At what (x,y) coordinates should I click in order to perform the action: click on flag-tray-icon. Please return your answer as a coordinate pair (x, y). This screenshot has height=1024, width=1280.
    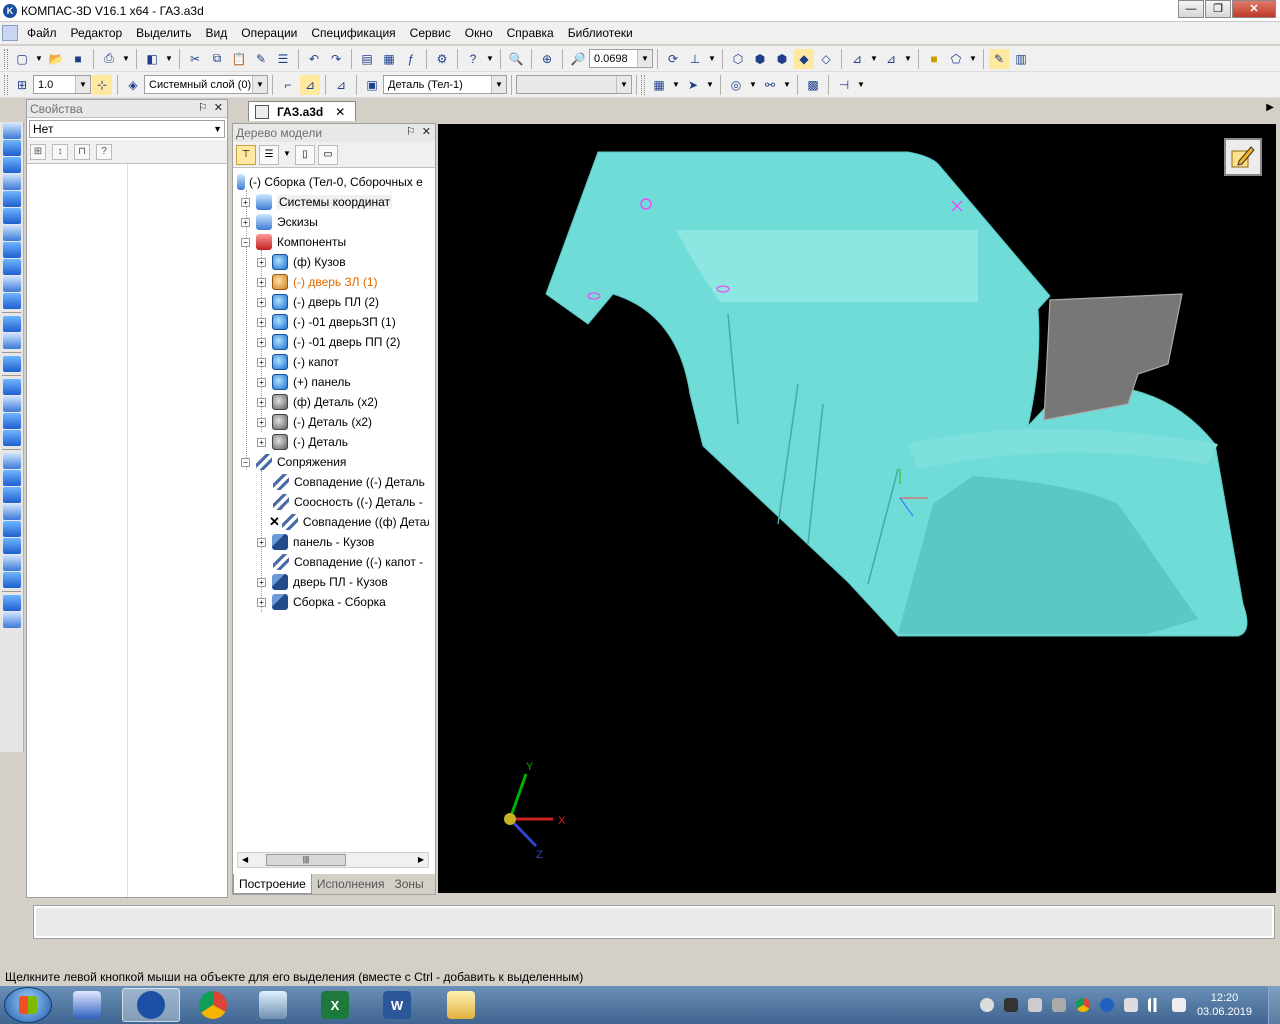
    Looking at the image, I should click on (1130, 1005).